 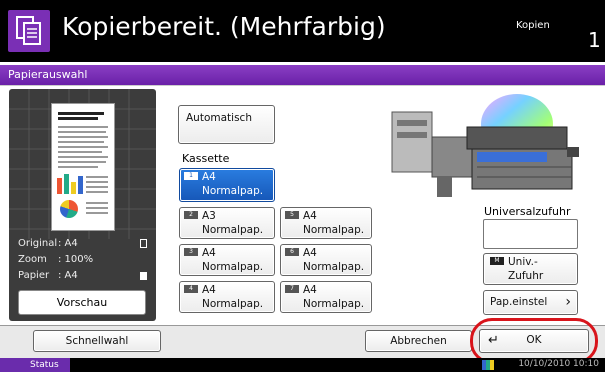 I want to click on tray-number-icon: 1, so click(x=191, y=176).